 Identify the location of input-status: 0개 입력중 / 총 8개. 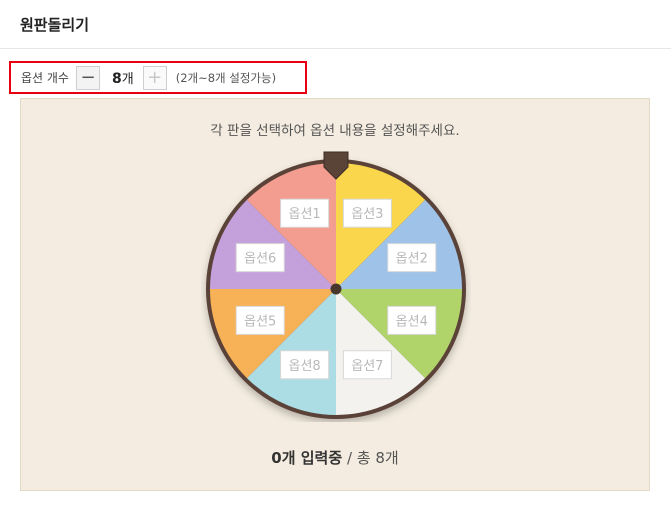
(335, 457).